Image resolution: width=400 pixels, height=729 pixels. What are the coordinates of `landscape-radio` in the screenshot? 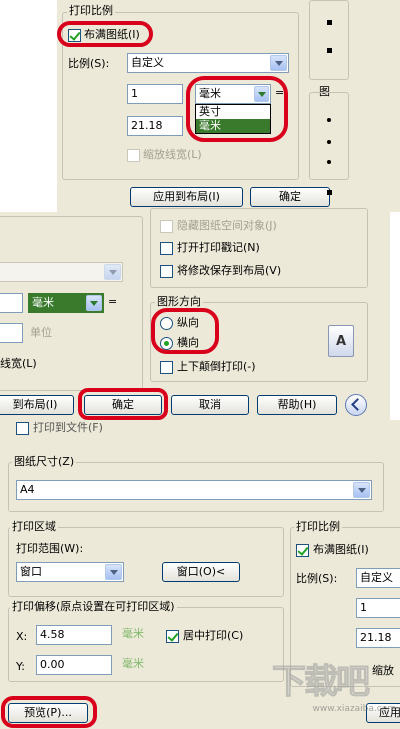 It's located at (166, 343).